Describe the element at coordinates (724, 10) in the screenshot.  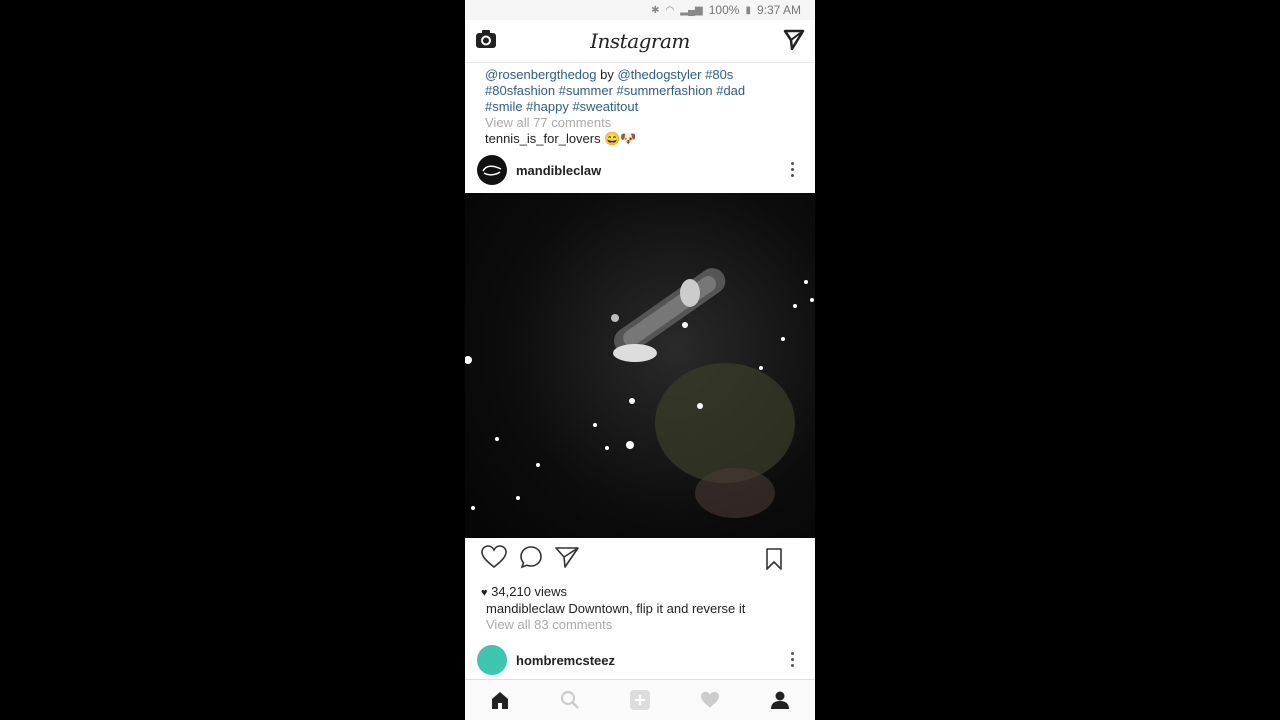
I see `battery-level: 100%` at that location.